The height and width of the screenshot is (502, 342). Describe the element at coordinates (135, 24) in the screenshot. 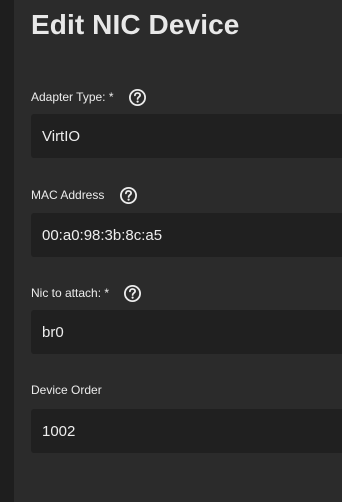

I see `dialog-title: Edit NIC Device` at that location.